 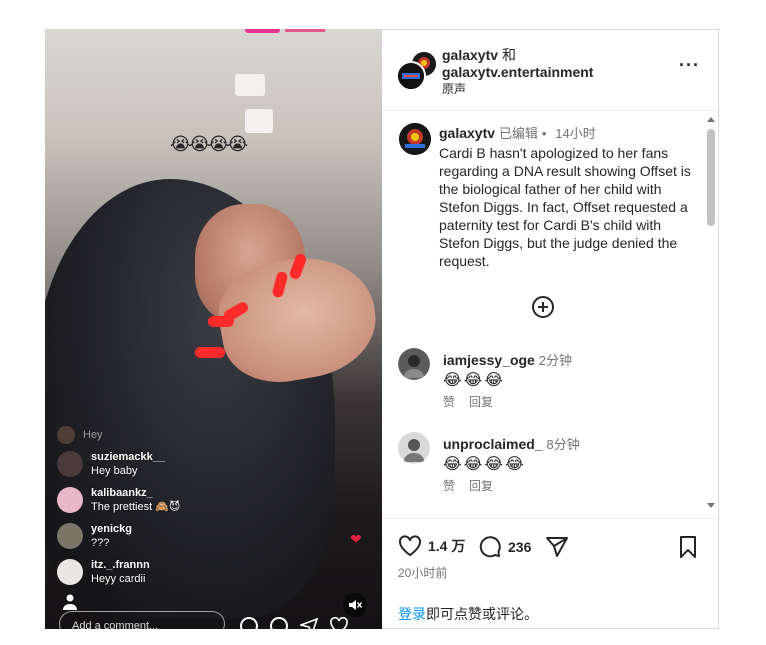 I want to click on bookmark-icon, so click(x=688, y=547).